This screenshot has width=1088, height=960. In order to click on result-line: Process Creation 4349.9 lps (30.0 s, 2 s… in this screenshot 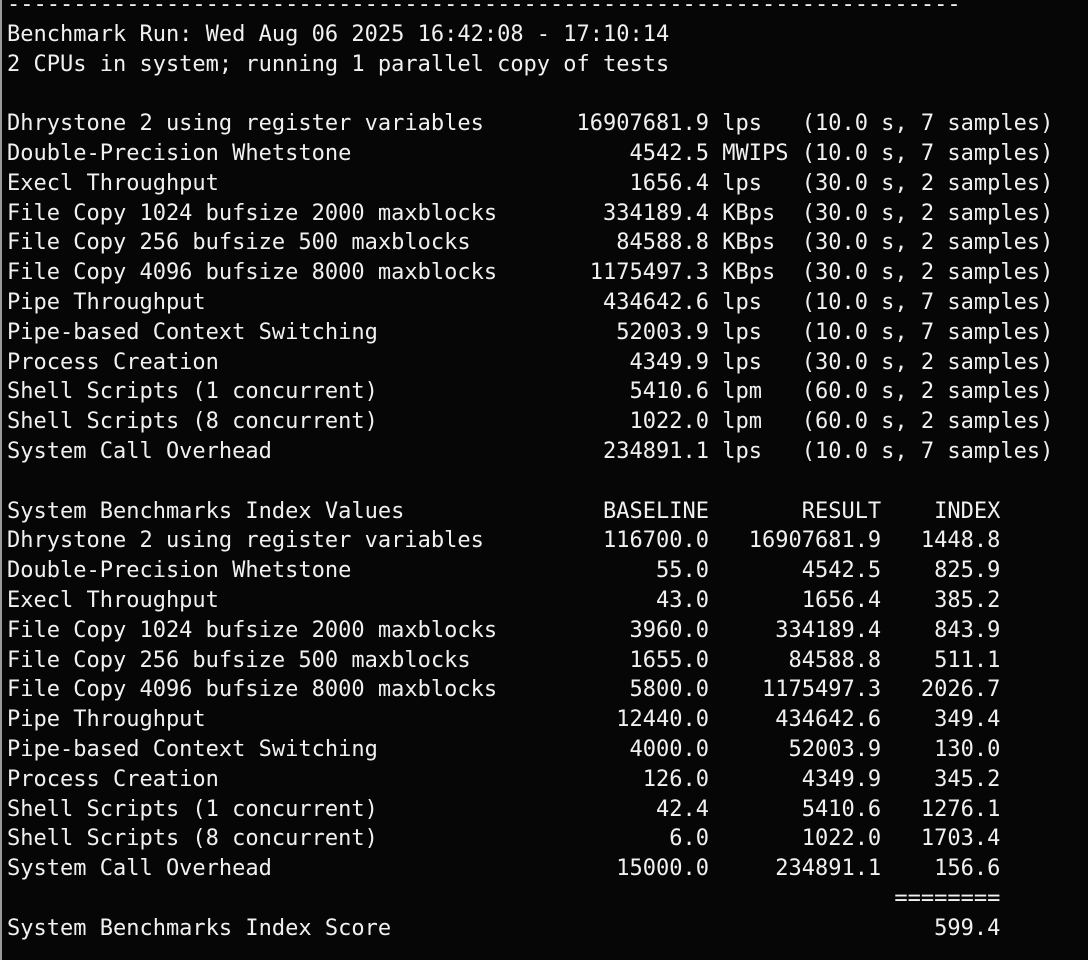, I will do `click(530, 362)`.